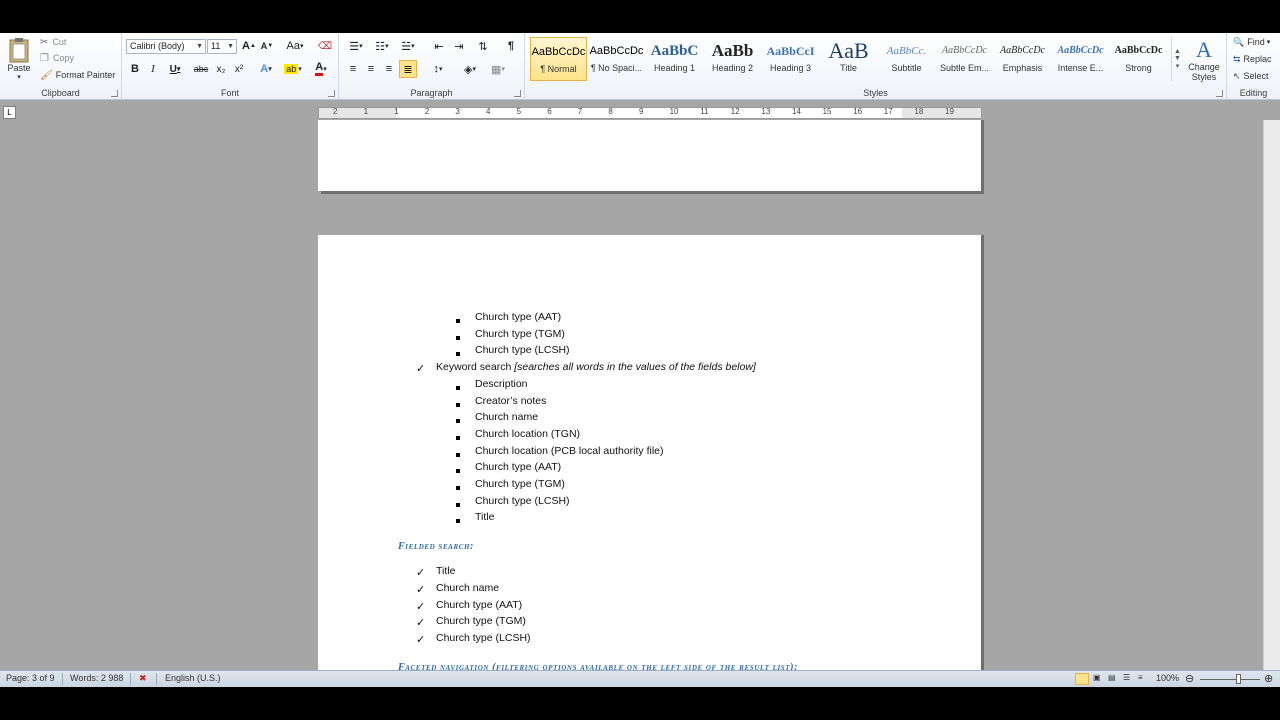  I want to click on full-screen-view-icon: ▣, so click(1097, 677).